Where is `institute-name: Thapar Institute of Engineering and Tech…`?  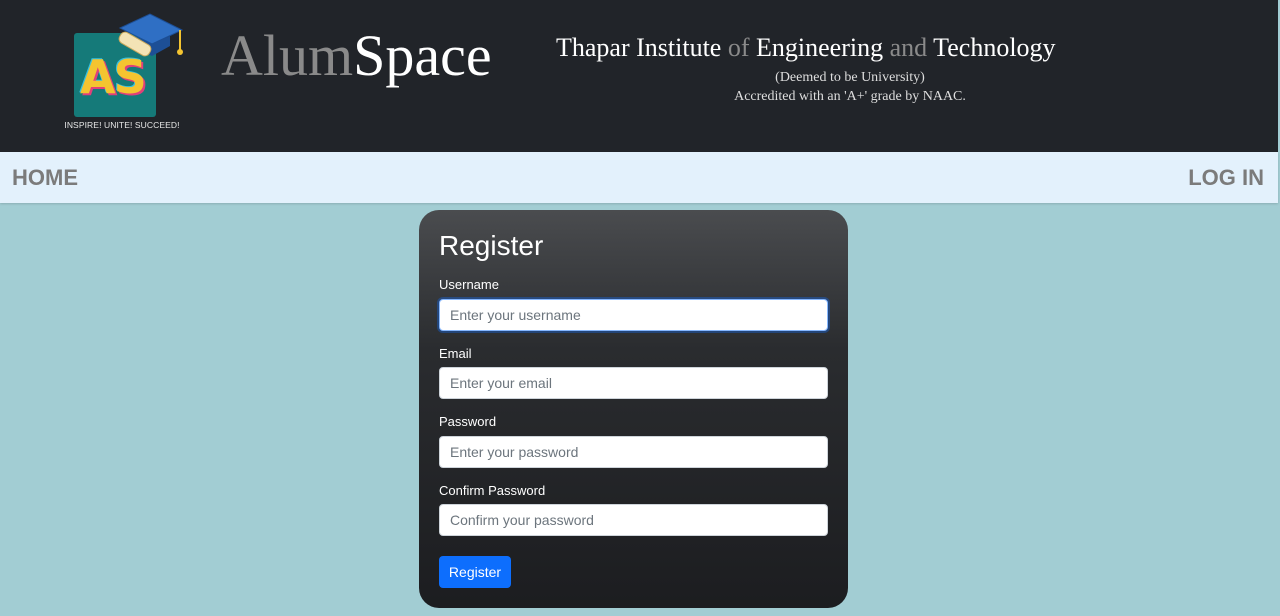
institute-name: Thapar Institute of Engineering and Tech… is located at coordinates (806, 48).